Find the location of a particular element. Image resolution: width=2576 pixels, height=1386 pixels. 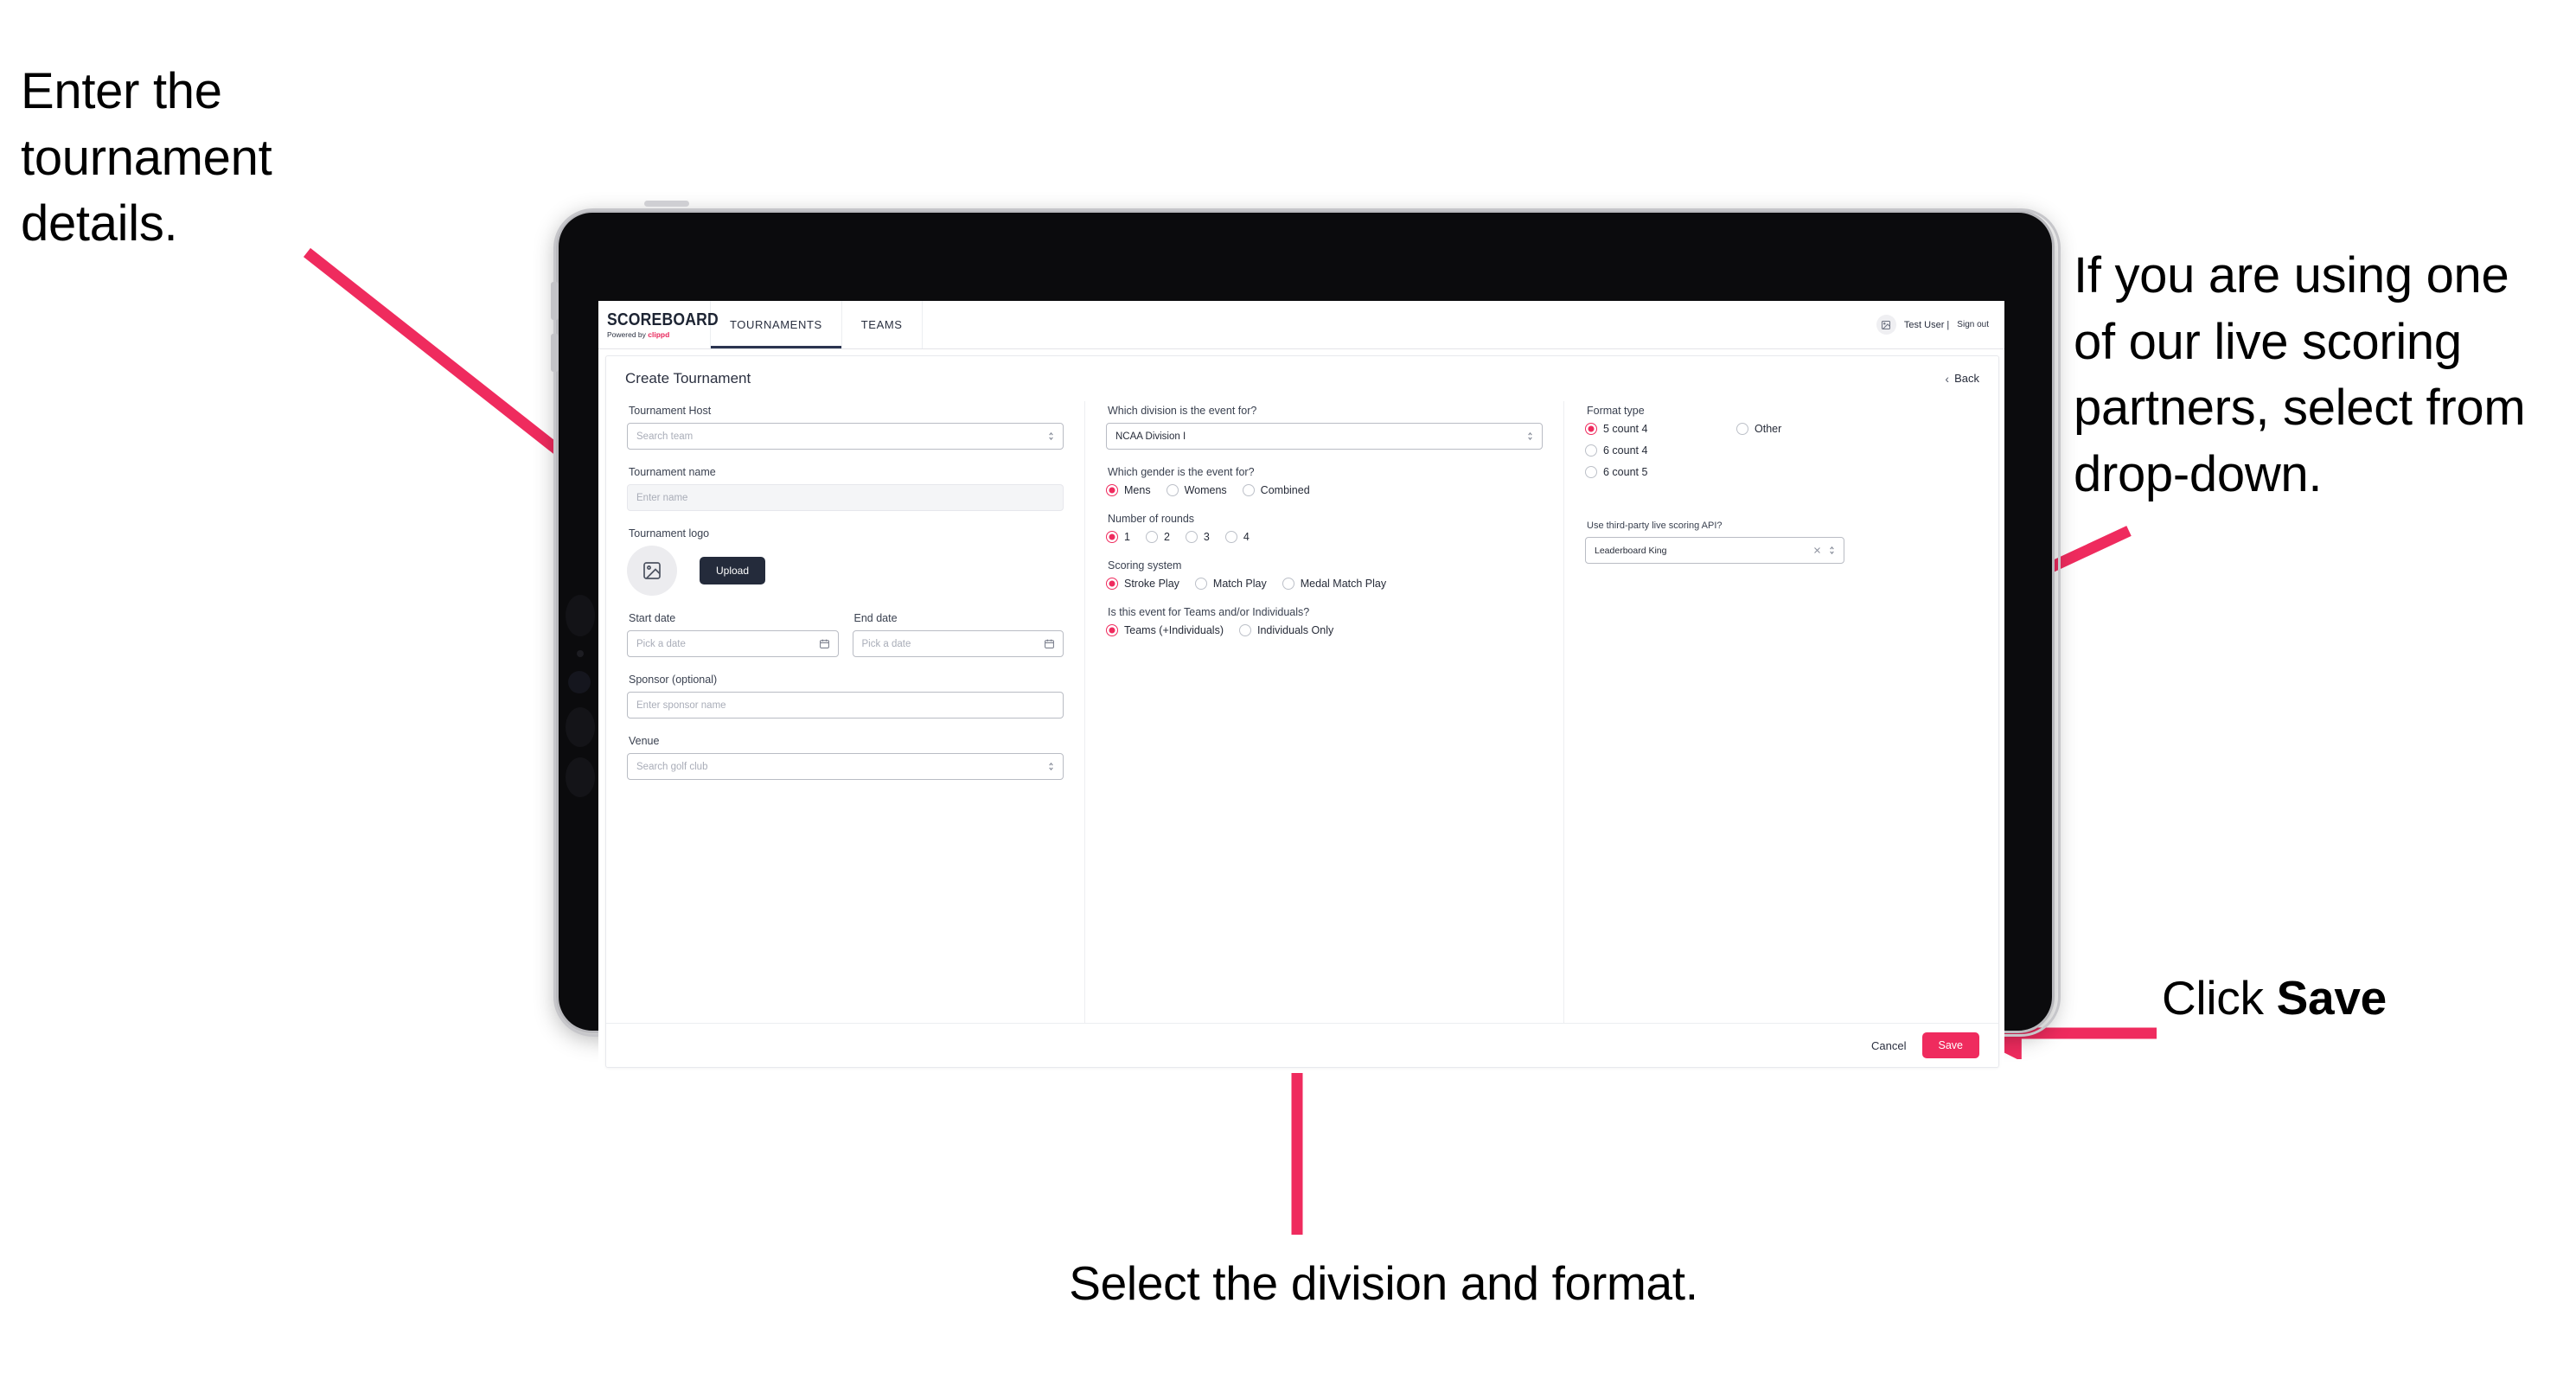

tournament-host-input: Search team is located at coordinates (845, 437).